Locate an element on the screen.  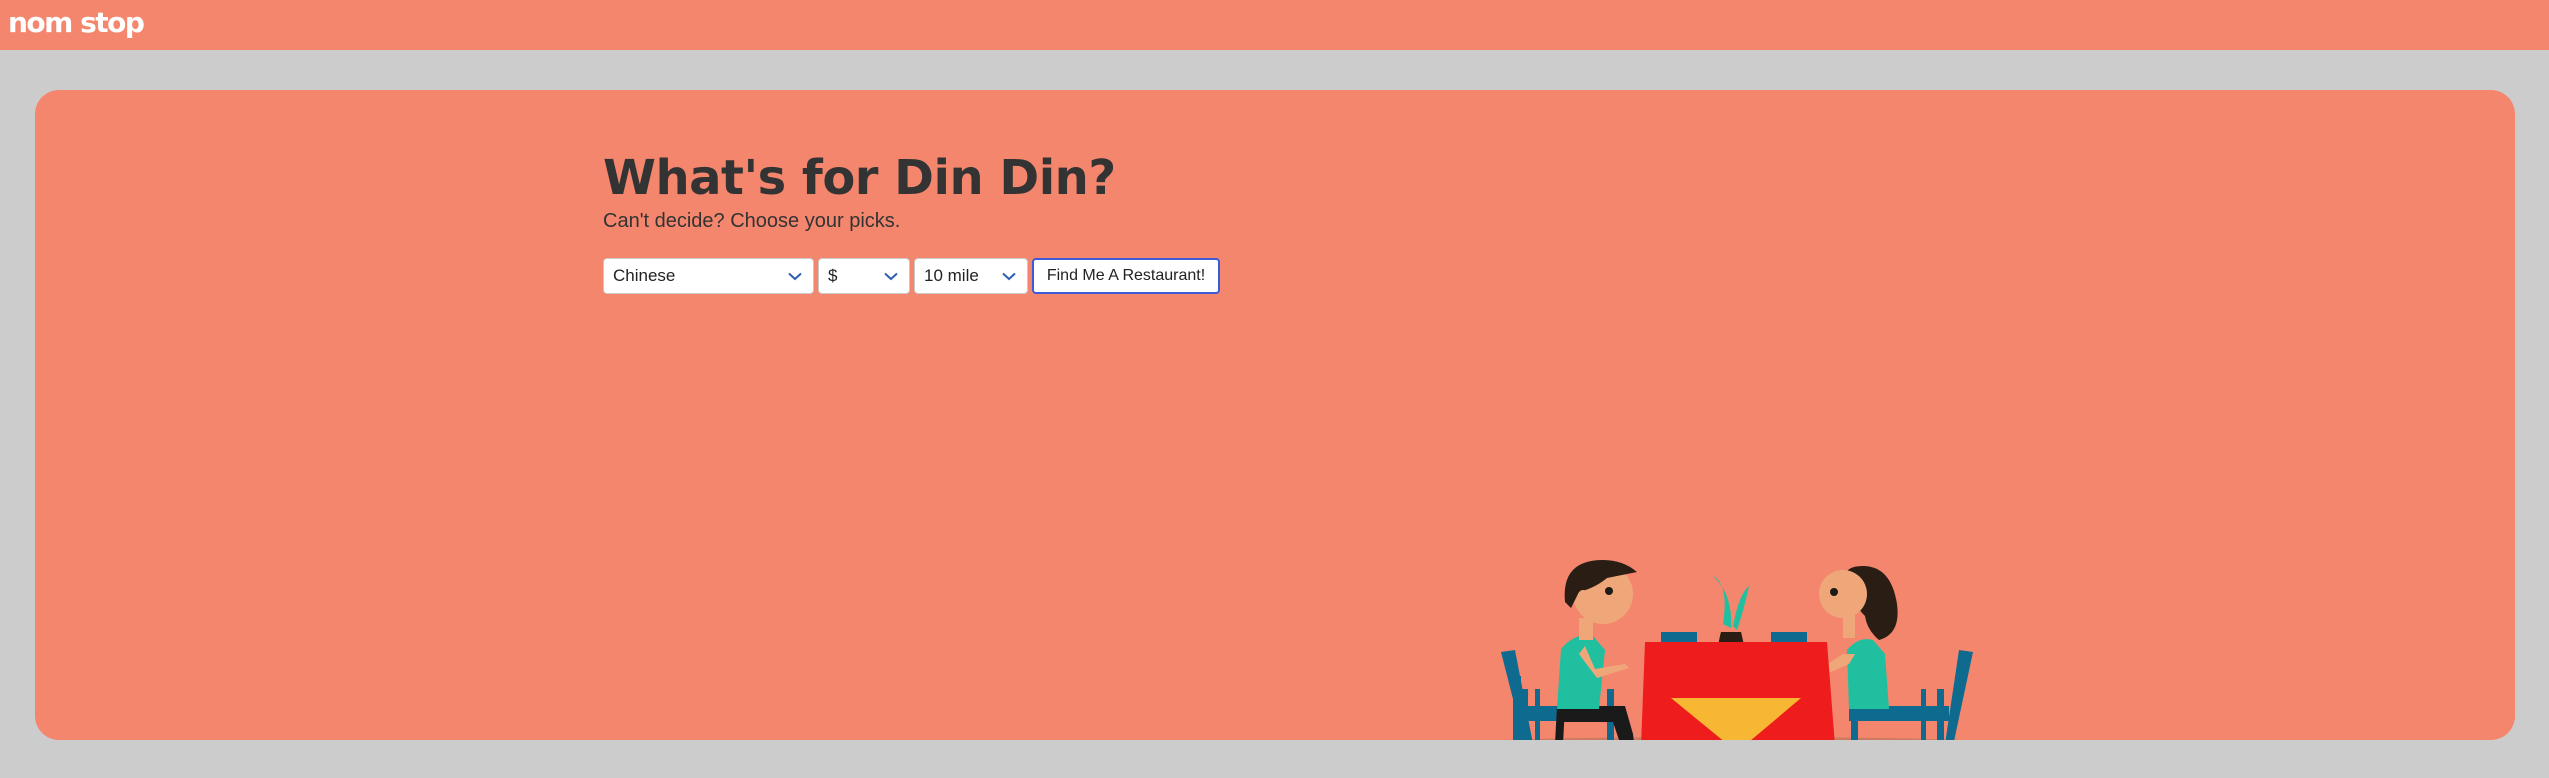
top-navbar: nom stop is located at coordinates (1274, 25).